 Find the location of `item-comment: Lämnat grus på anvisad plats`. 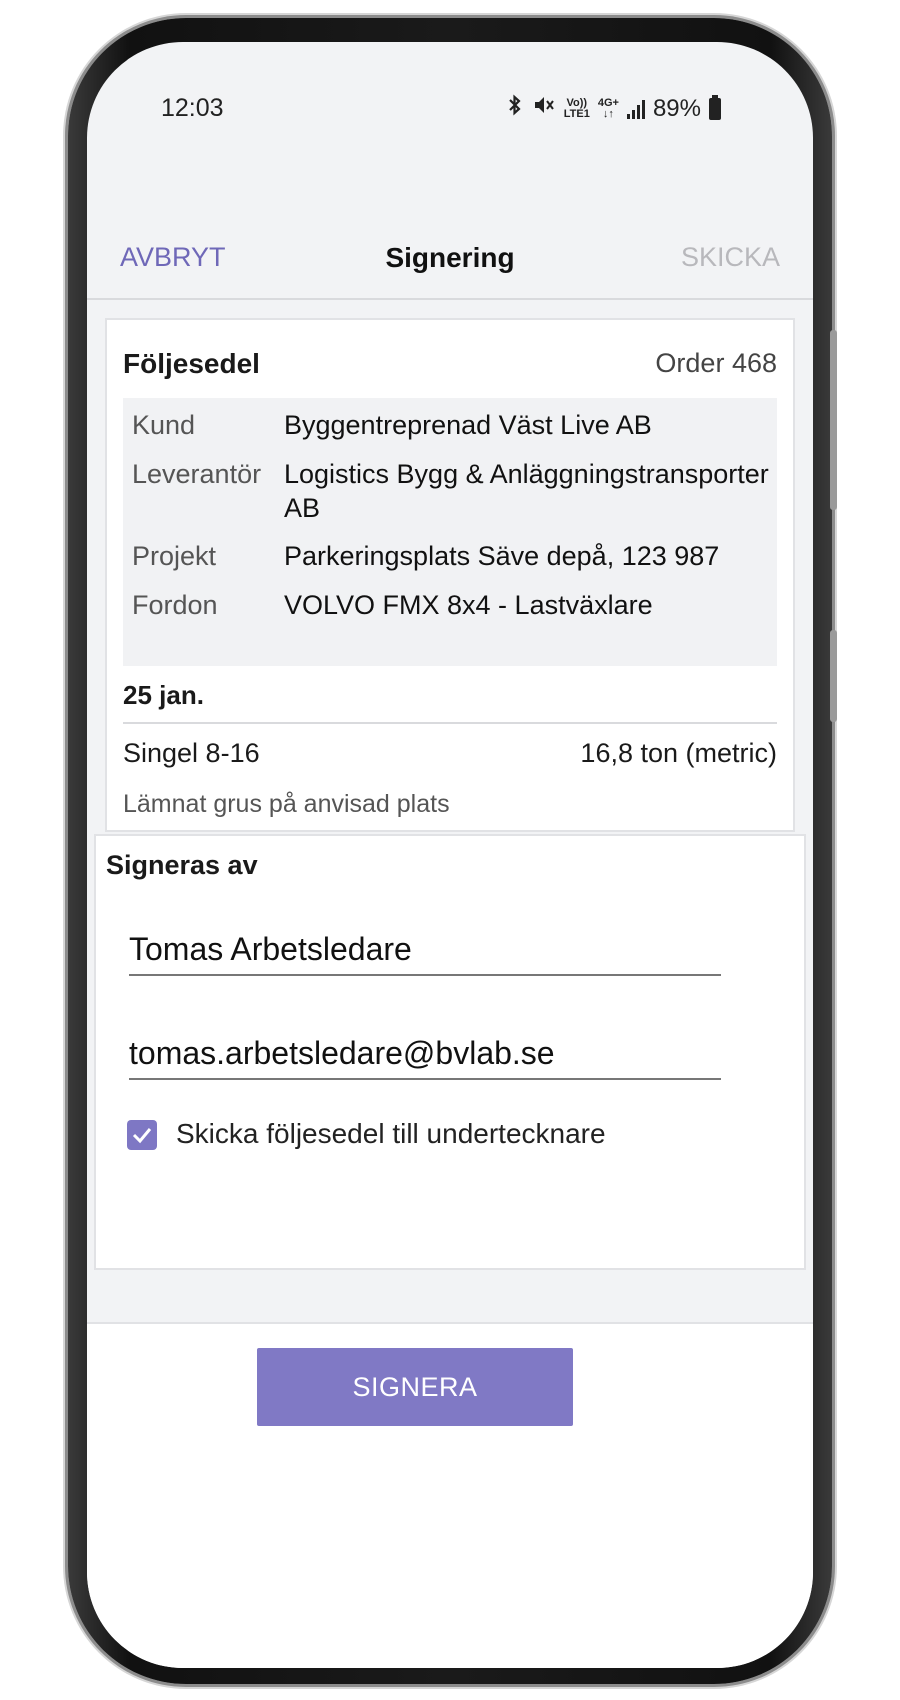

item-comment: Lämnat grus på anvisad plats is located at coordinates (286, 804).